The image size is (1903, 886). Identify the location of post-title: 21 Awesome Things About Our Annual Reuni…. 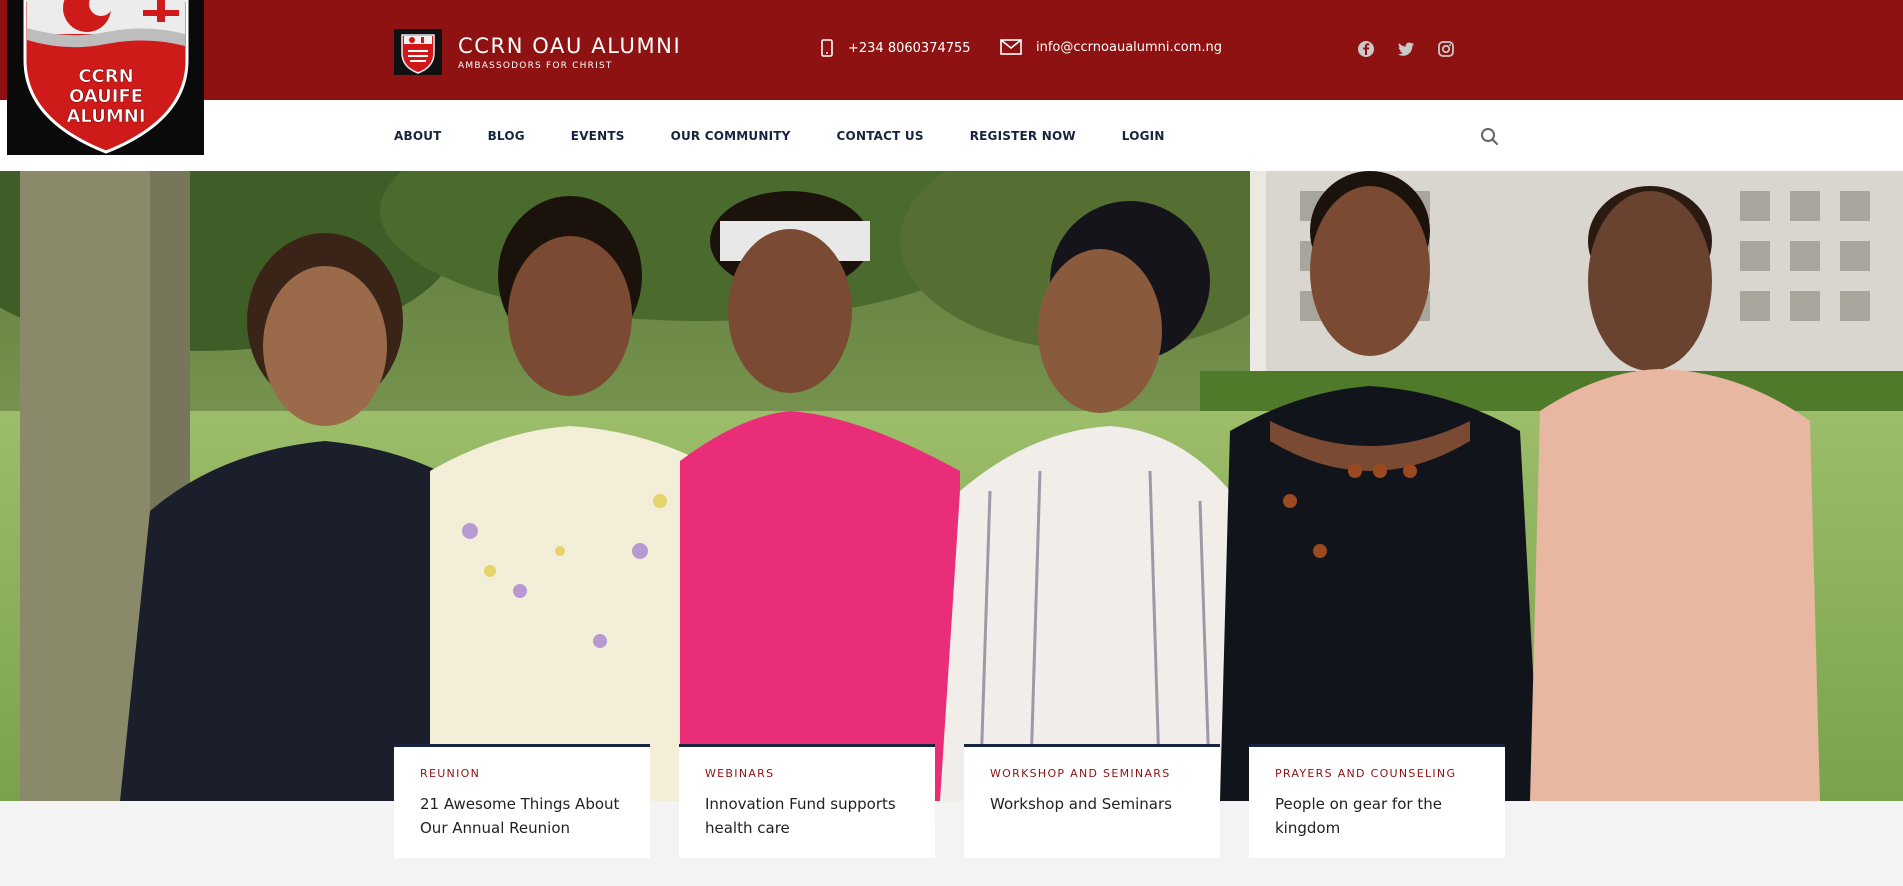
(522, 816).